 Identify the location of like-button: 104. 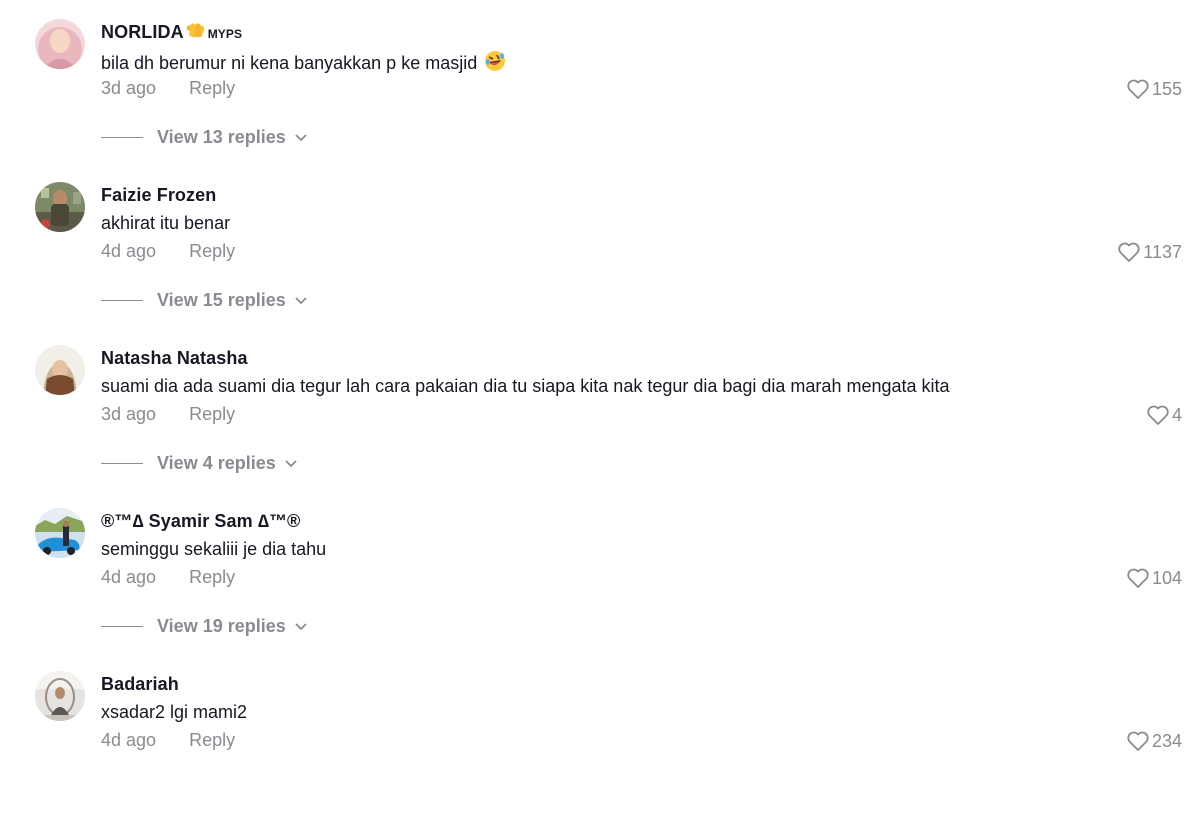
(1154, 578).